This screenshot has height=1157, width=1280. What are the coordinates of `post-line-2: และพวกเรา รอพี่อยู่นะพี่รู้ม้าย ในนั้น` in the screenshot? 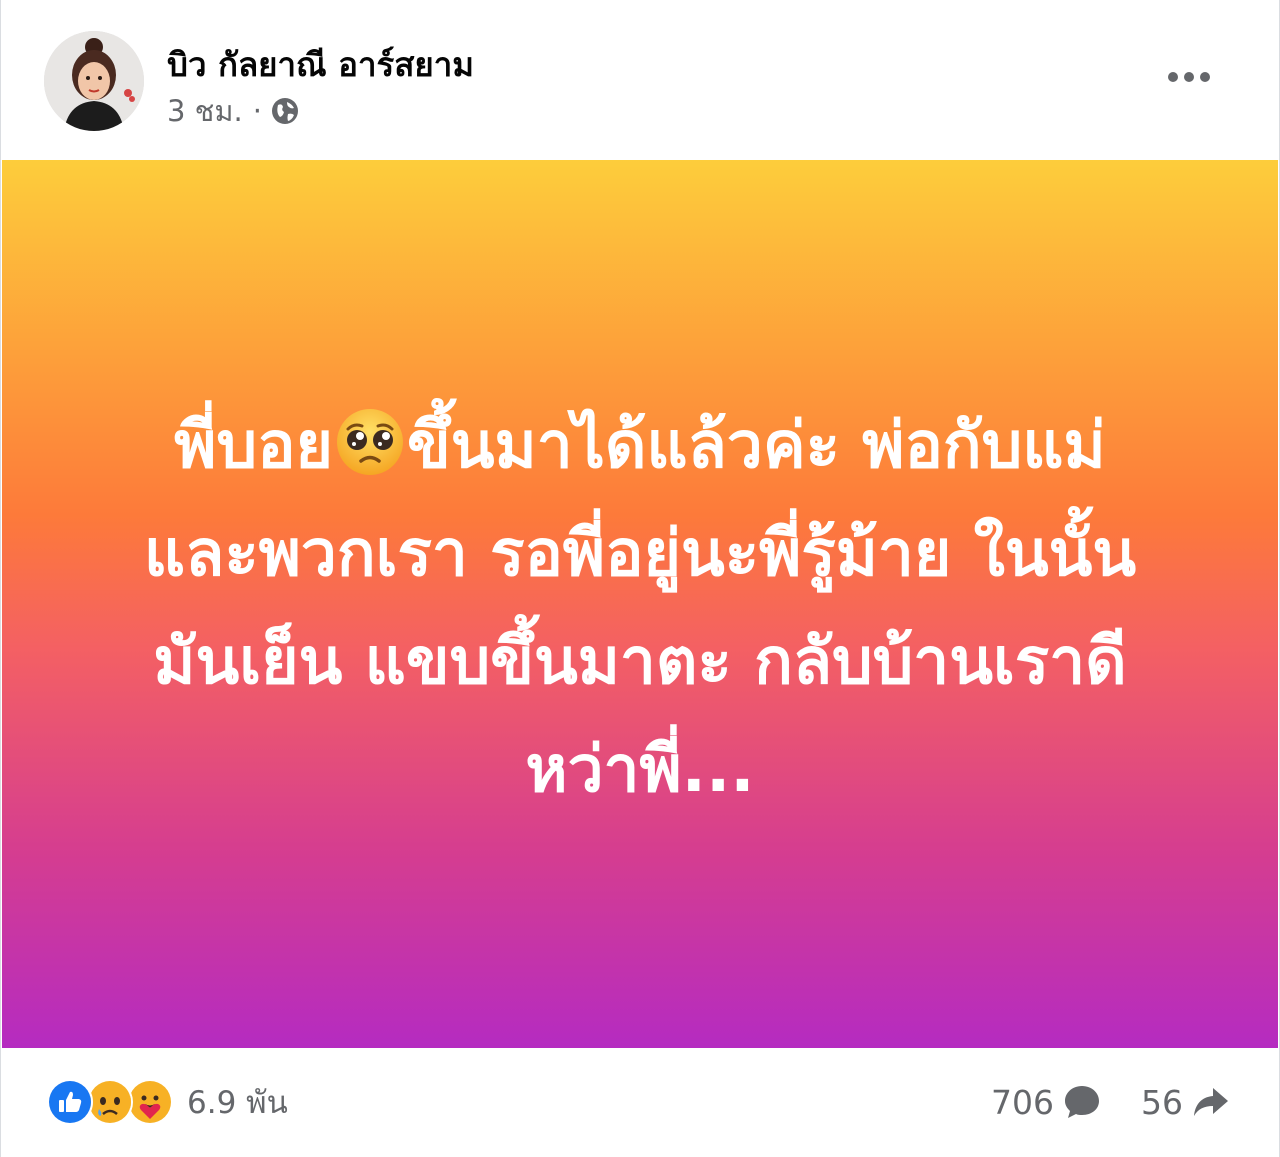 It's located at (640, 554).